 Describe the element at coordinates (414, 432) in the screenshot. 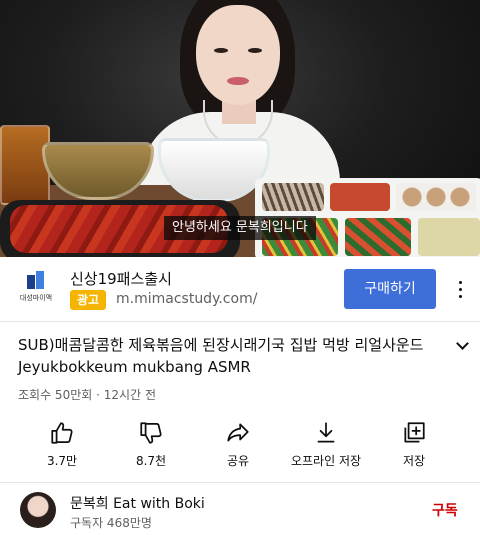

I see `add-to-playlist-icon` at that location.